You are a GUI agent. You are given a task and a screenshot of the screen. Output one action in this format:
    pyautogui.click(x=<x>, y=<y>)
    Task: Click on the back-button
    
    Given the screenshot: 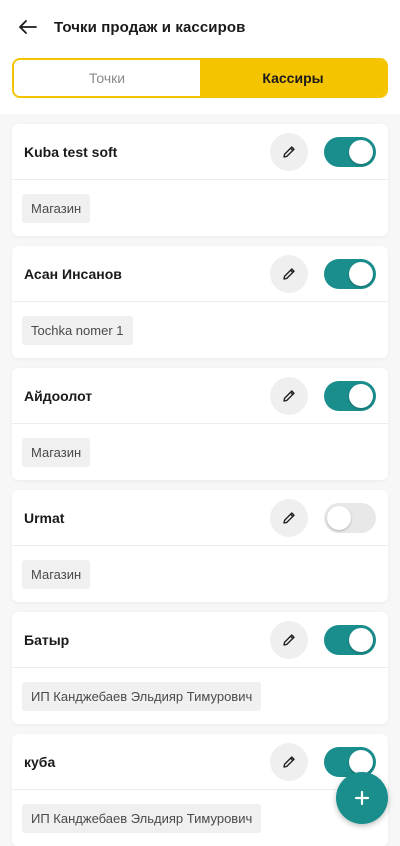 What is the action you would take?
    pyautogui.click(x=28, y=27)
    